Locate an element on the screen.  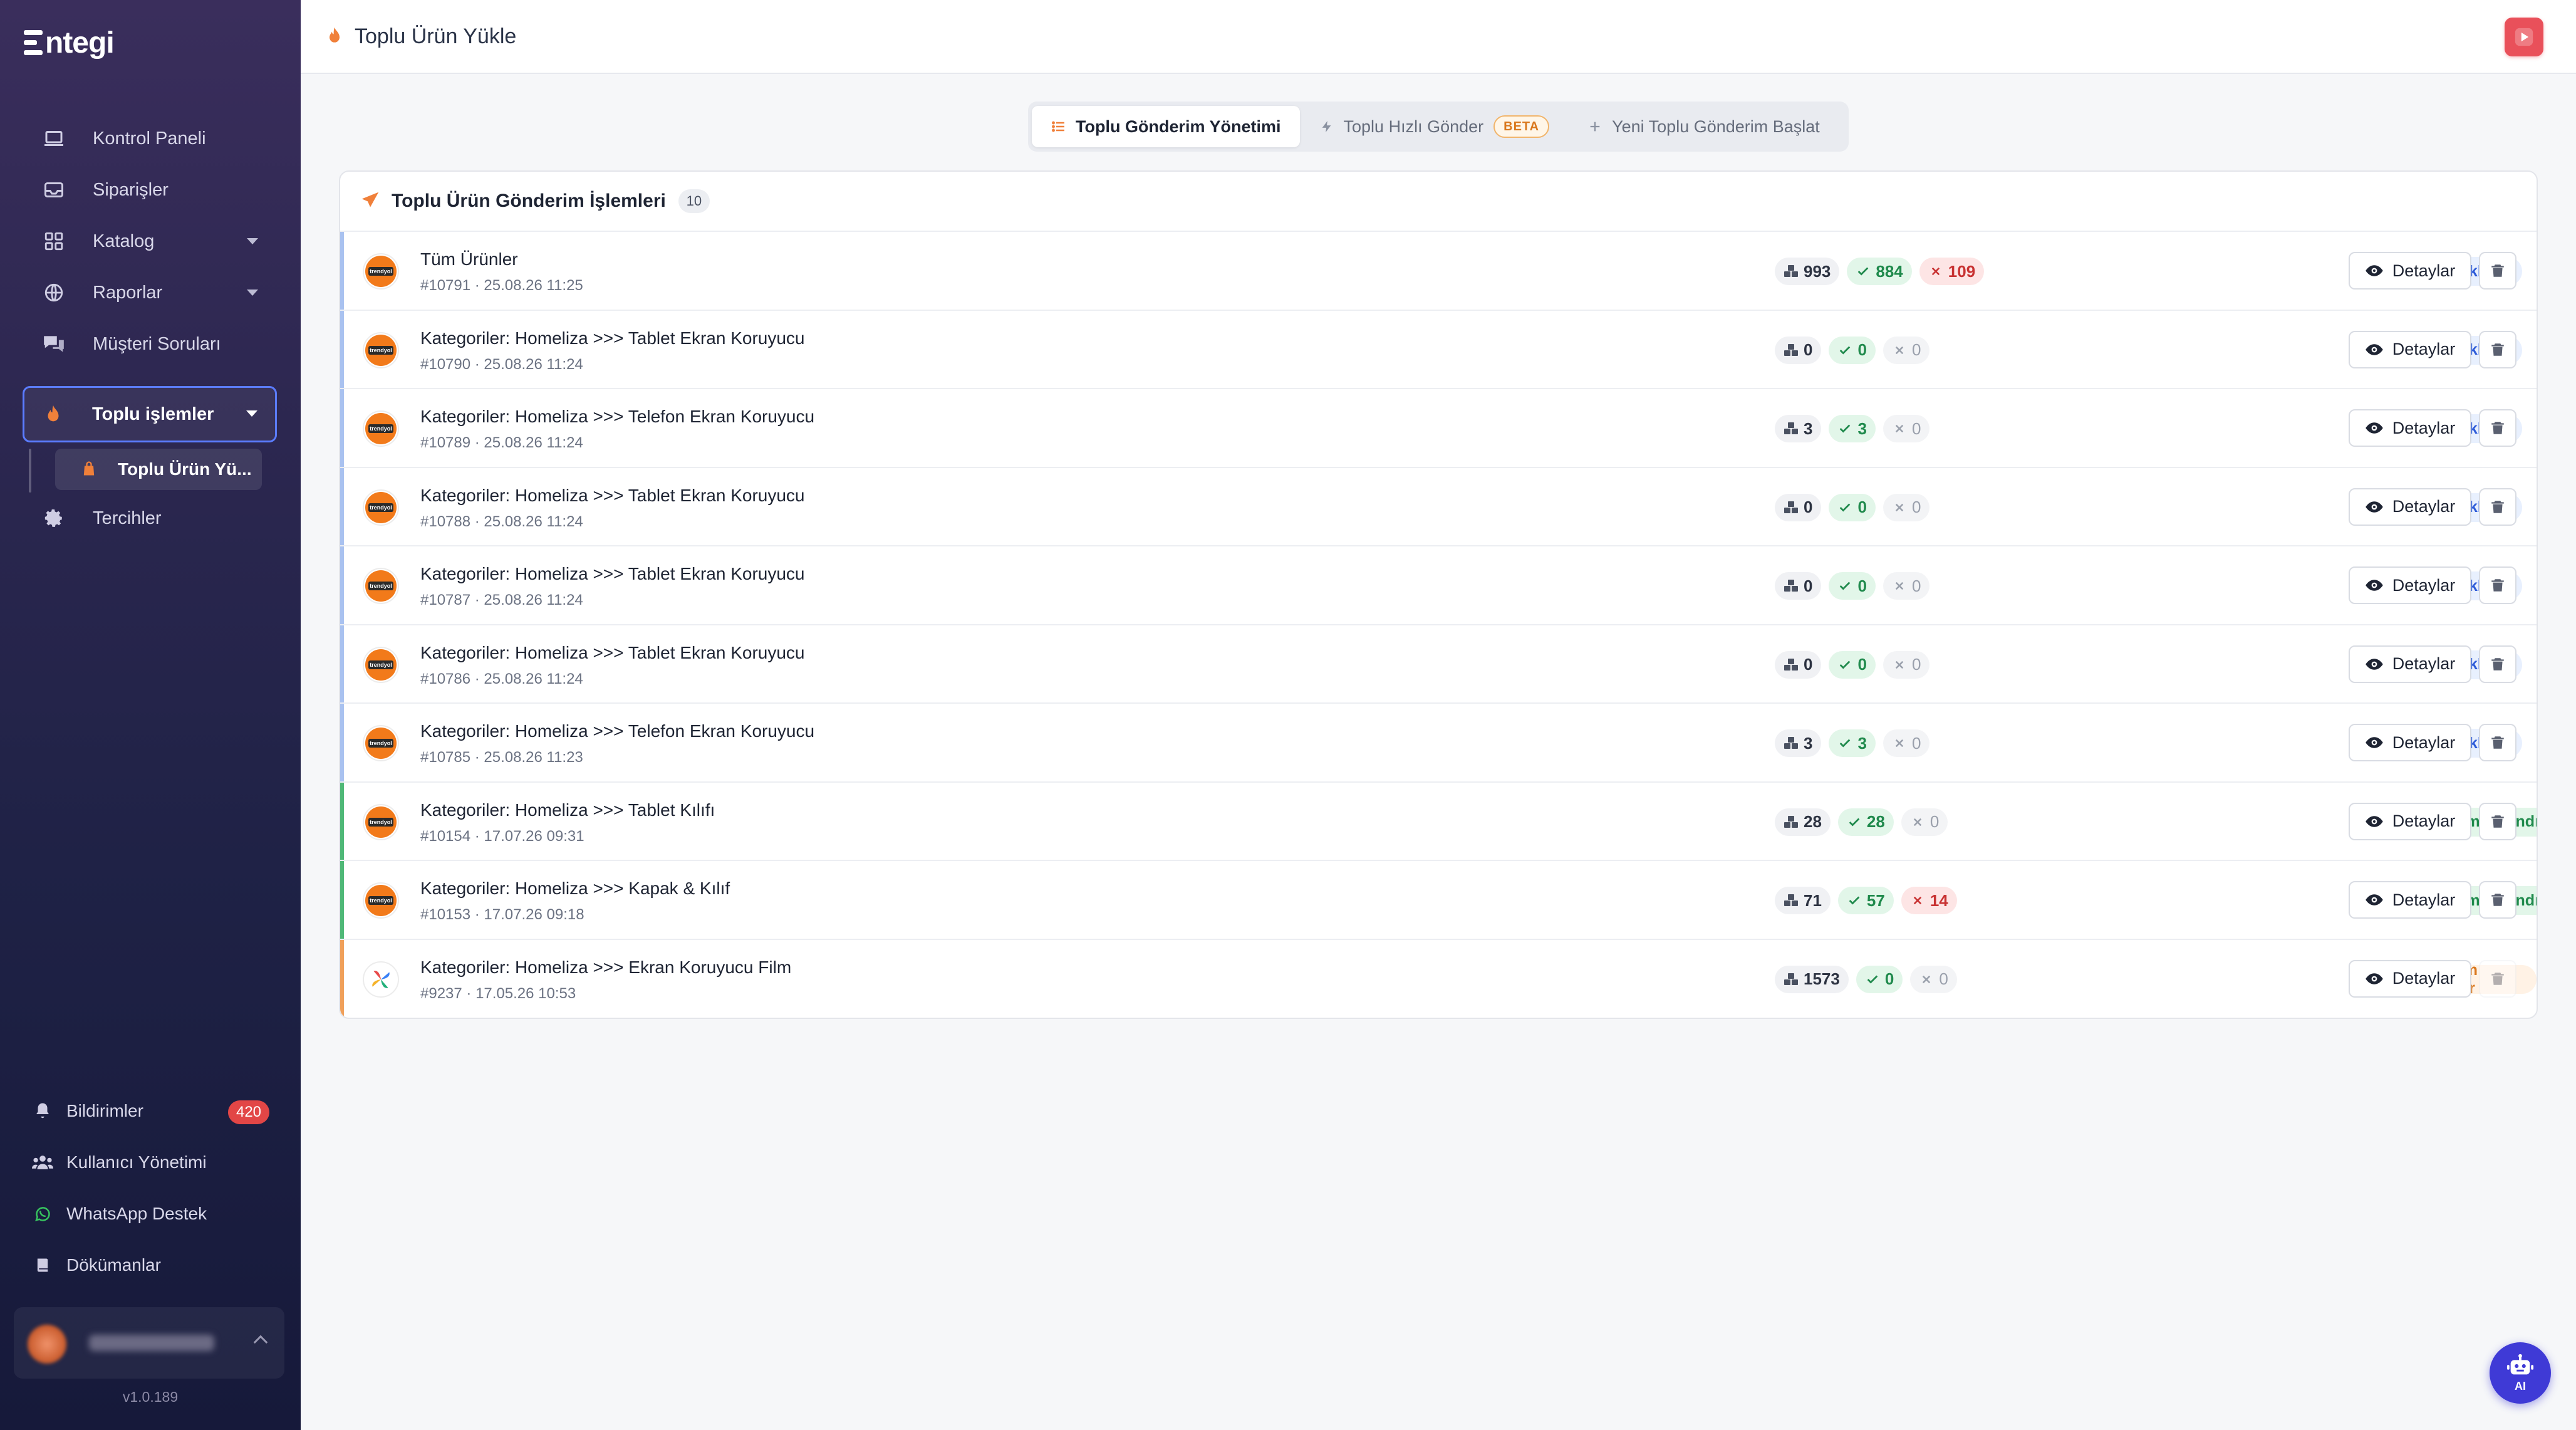
error-count-badge: 109 is located at coordinates (1952, 271).